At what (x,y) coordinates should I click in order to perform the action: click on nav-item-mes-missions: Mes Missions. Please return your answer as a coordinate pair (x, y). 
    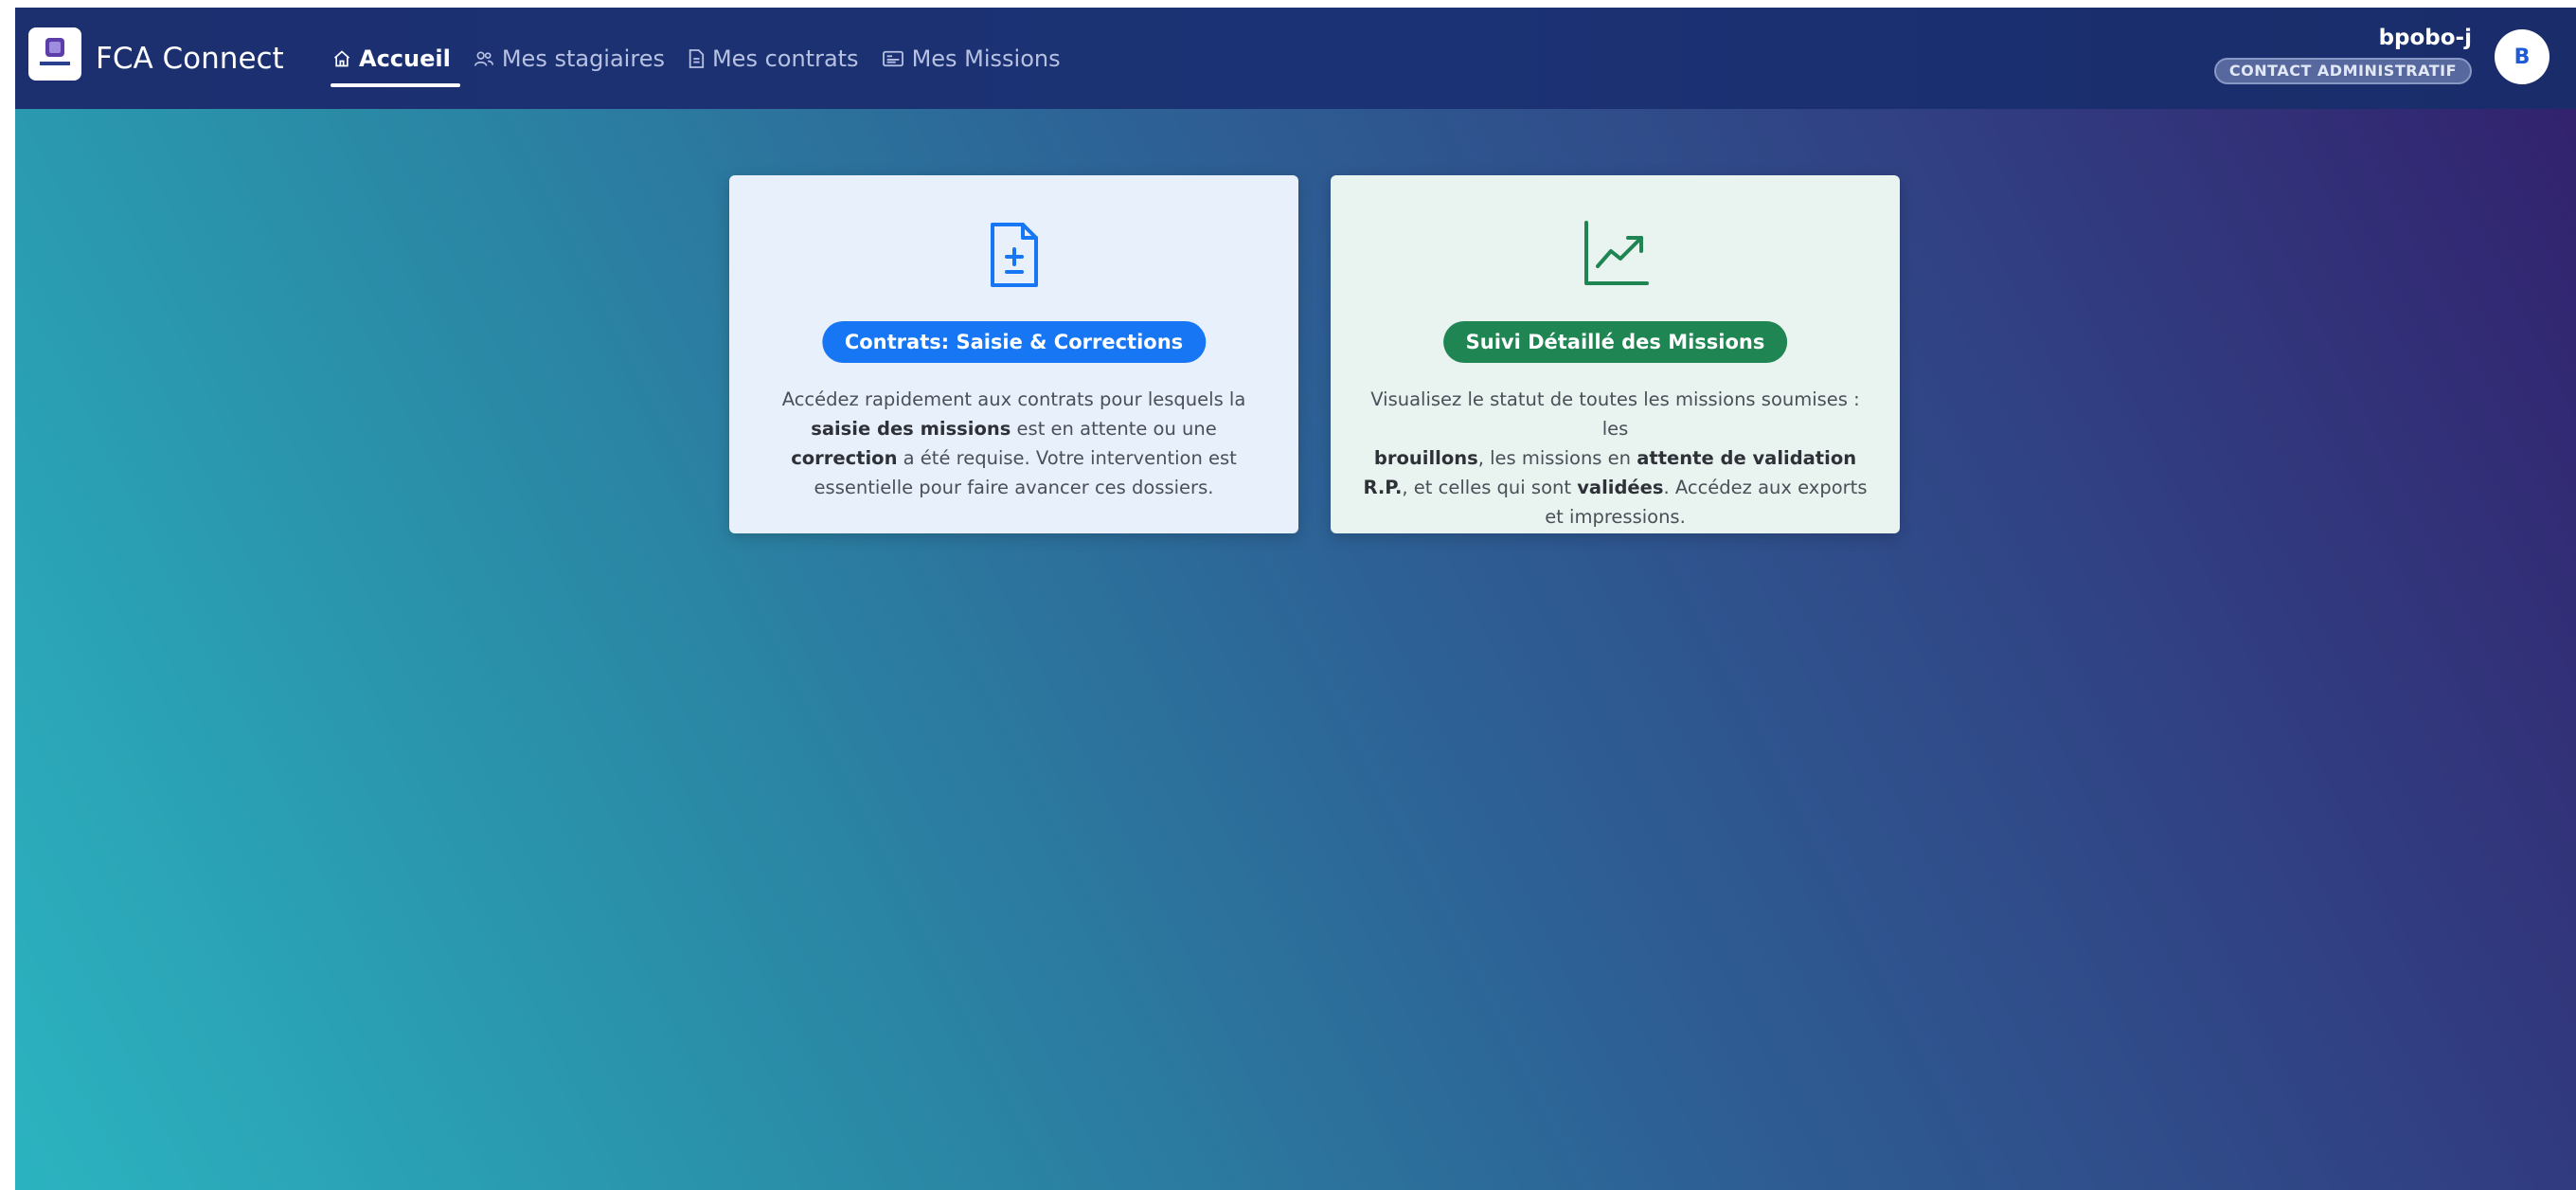
    Looking at the image, I should click on (971, 59).